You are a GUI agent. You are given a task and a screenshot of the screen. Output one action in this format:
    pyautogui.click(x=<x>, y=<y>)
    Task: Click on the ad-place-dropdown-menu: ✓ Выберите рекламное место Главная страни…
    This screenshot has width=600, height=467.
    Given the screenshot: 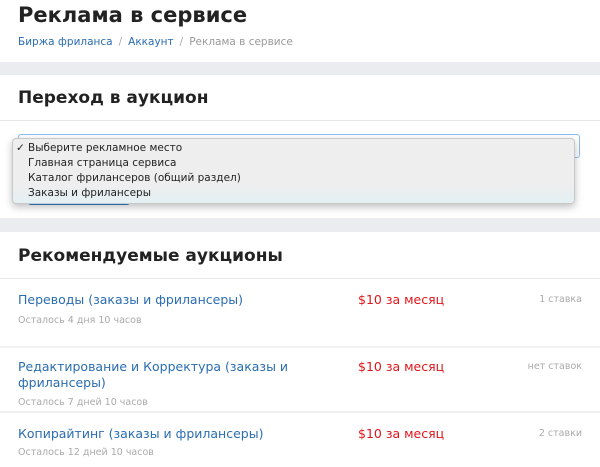 What is the action you would take?
    pyautogui.click(x=293, y=171)
    